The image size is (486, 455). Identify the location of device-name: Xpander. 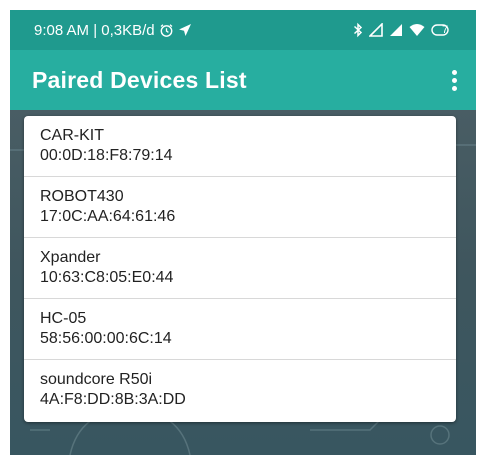
(70, 257).